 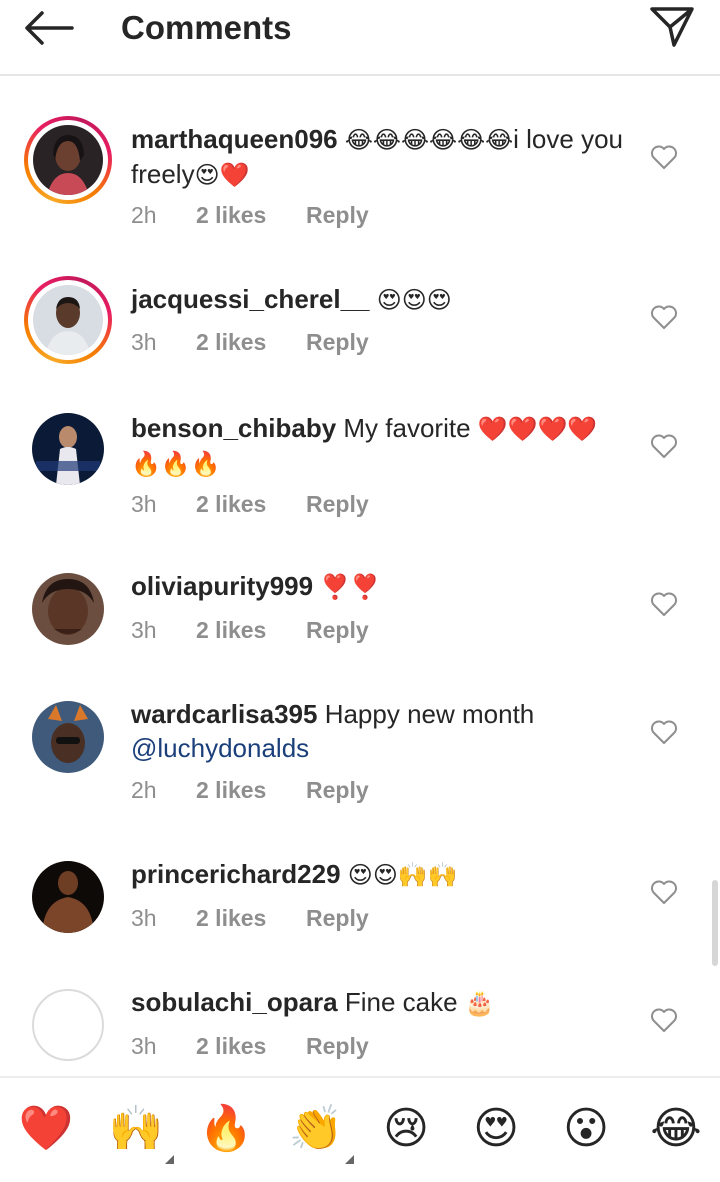 I want to click on comment-text: princerichard229 😍😍🙌🙌, so click(x=381, y=874).